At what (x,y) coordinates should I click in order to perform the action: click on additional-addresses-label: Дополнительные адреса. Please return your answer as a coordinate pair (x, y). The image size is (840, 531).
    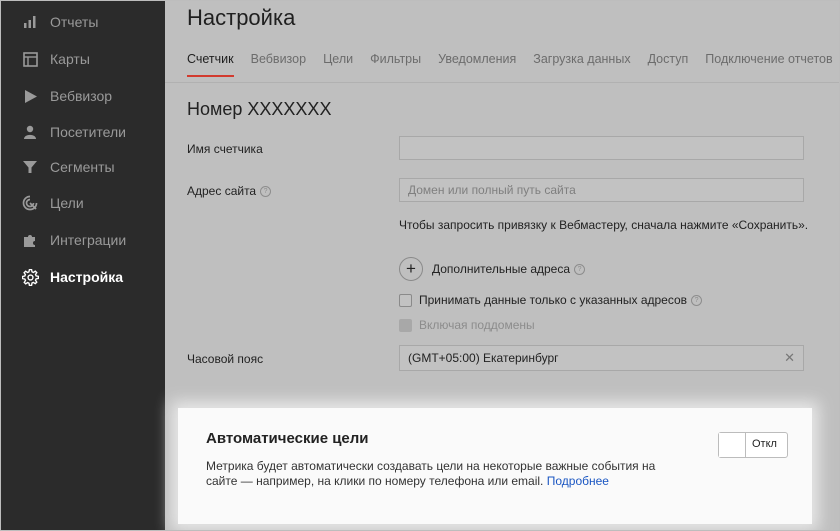
    Looking at the image, I should click on (501, 269).